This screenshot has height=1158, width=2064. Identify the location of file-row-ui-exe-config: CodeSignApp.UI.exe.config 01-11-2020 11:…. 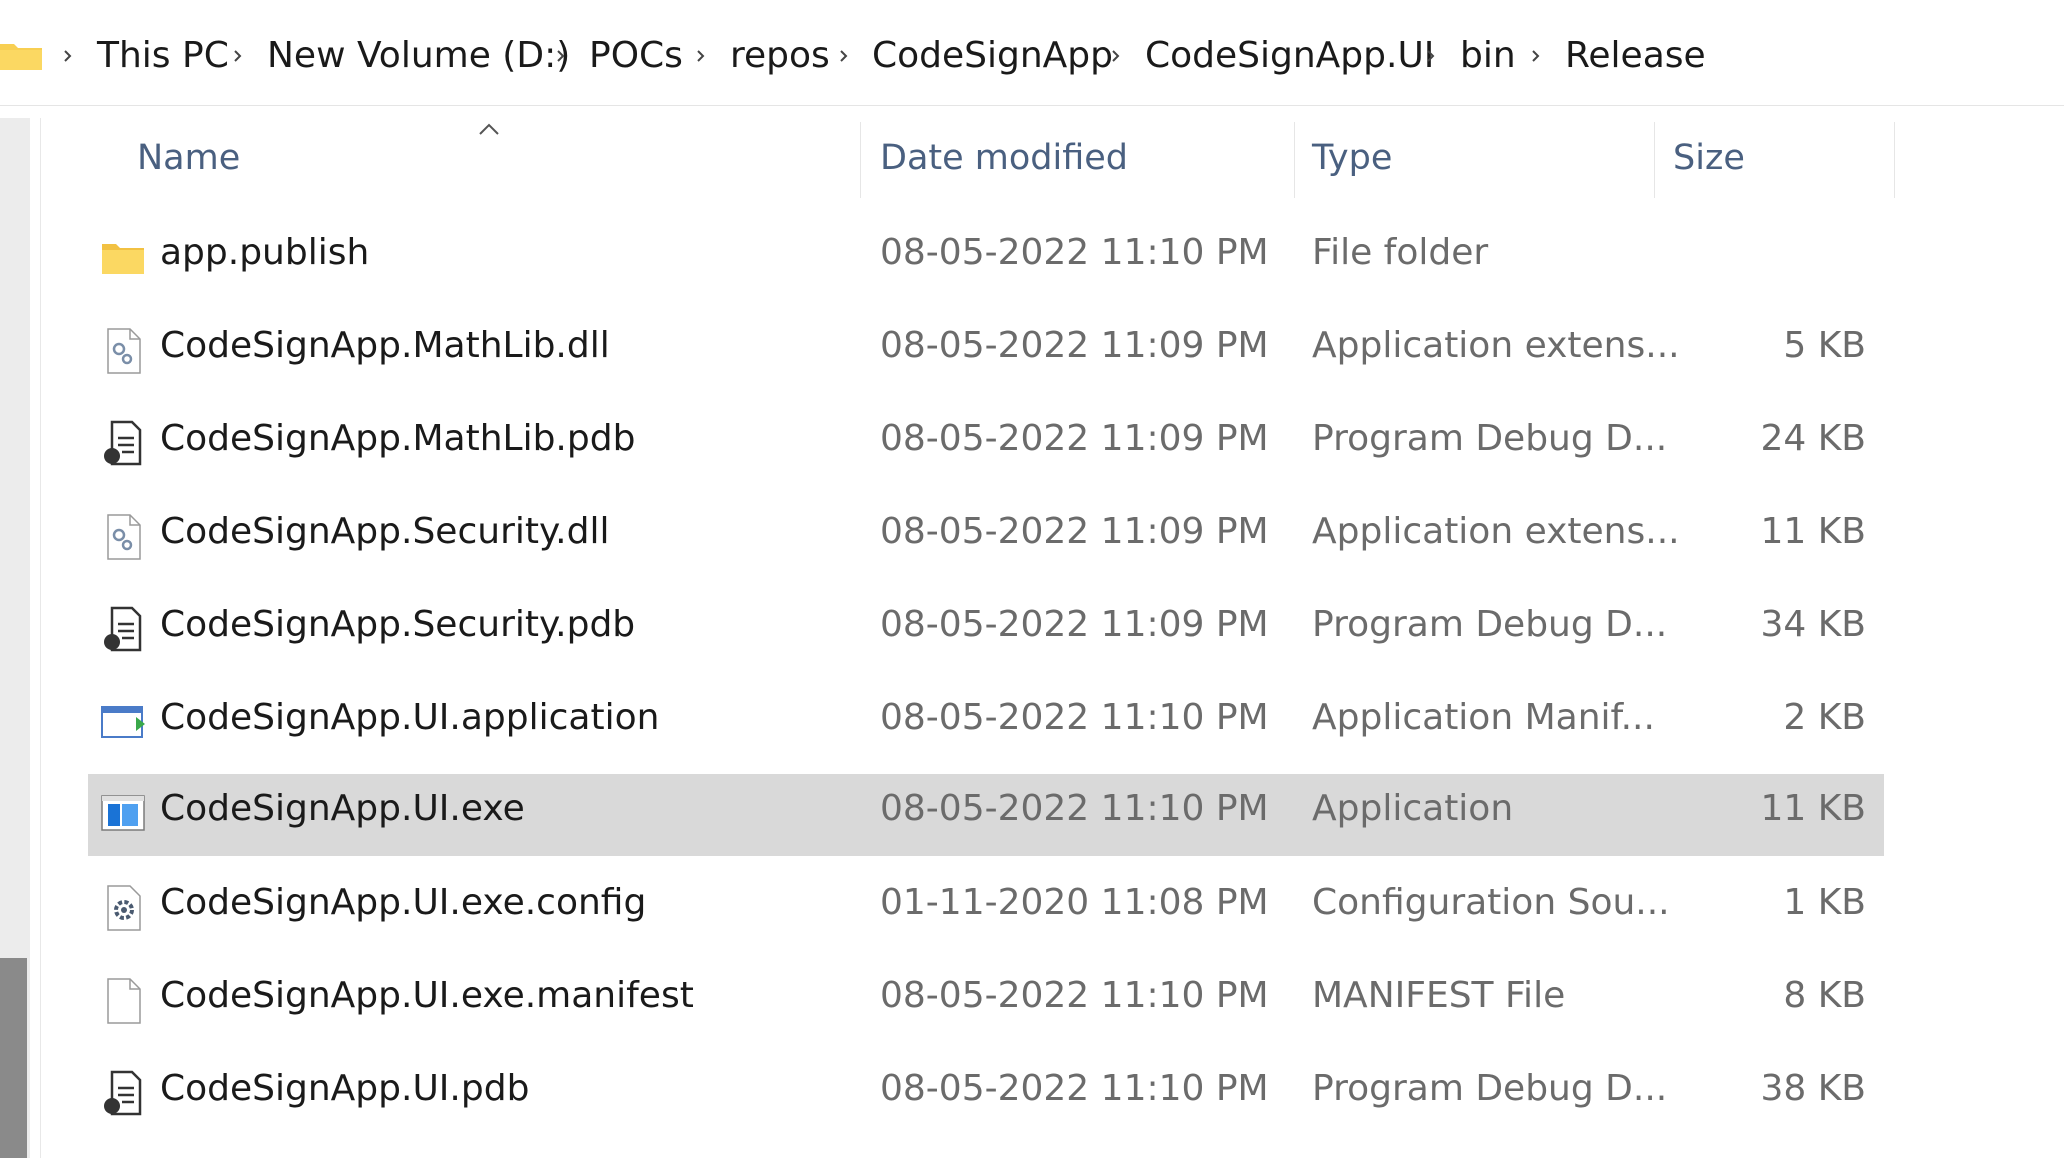
(986, 910).